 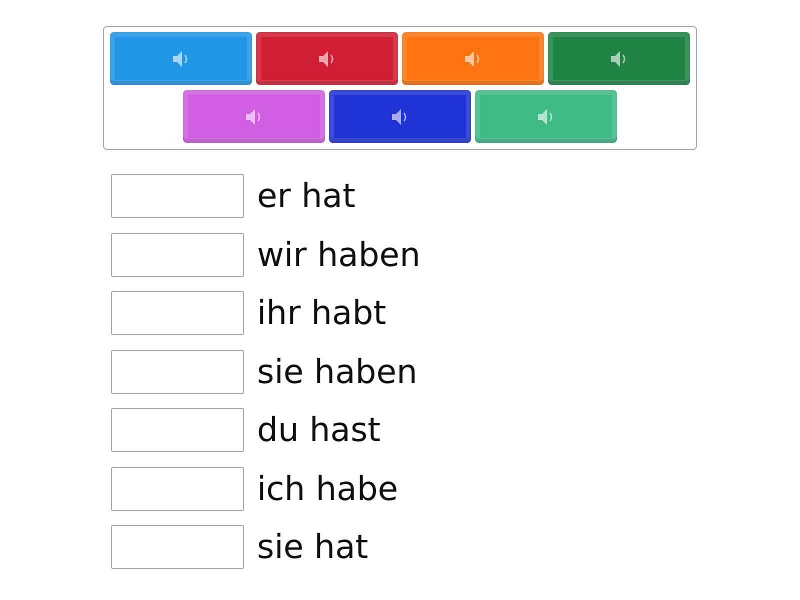 I want to click on phrase-label: sie hat, so click(x=312, y=547).